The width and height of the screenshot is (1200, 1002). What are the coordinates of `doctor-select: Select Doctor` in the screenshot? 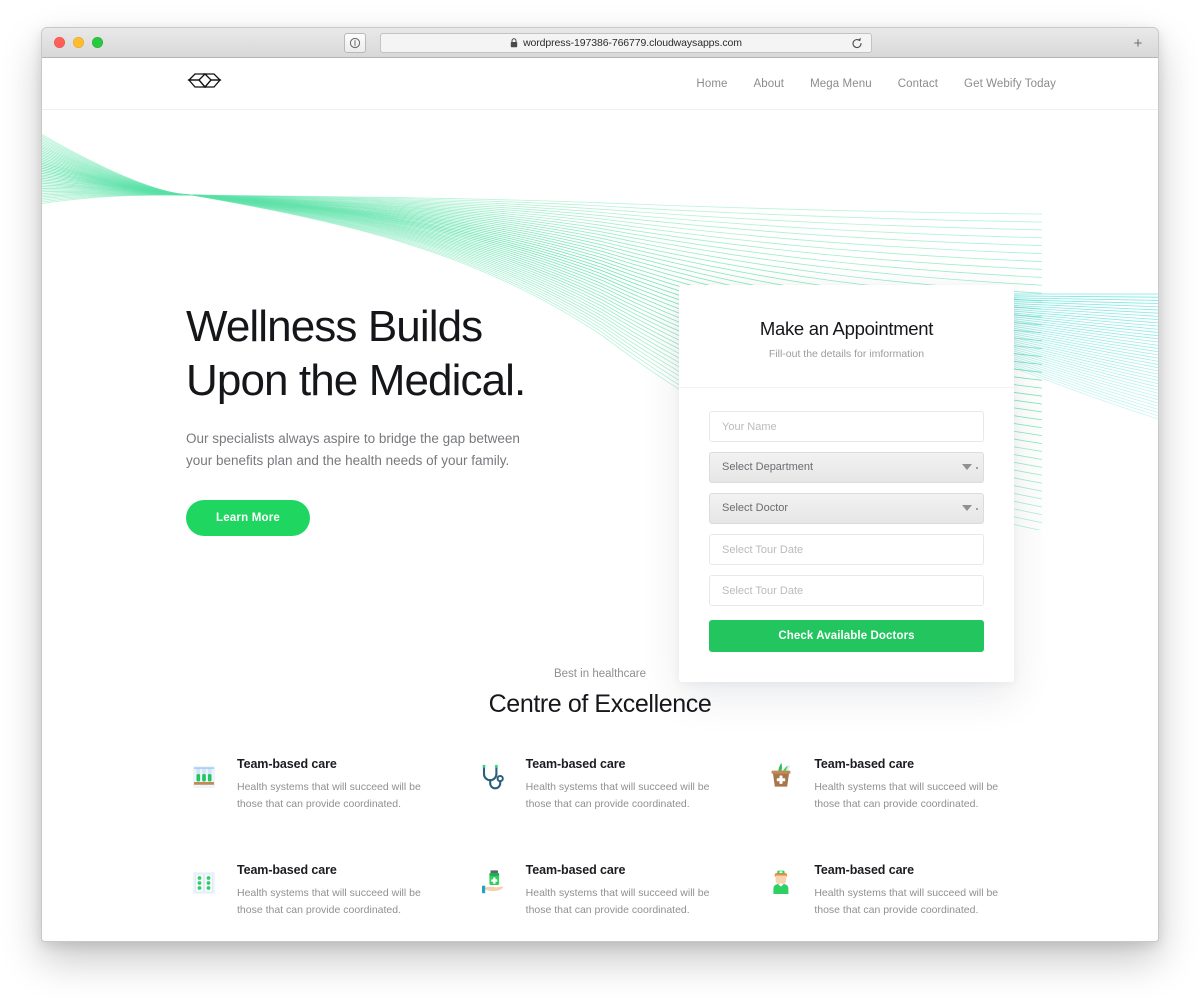 It's located at (846, 508).